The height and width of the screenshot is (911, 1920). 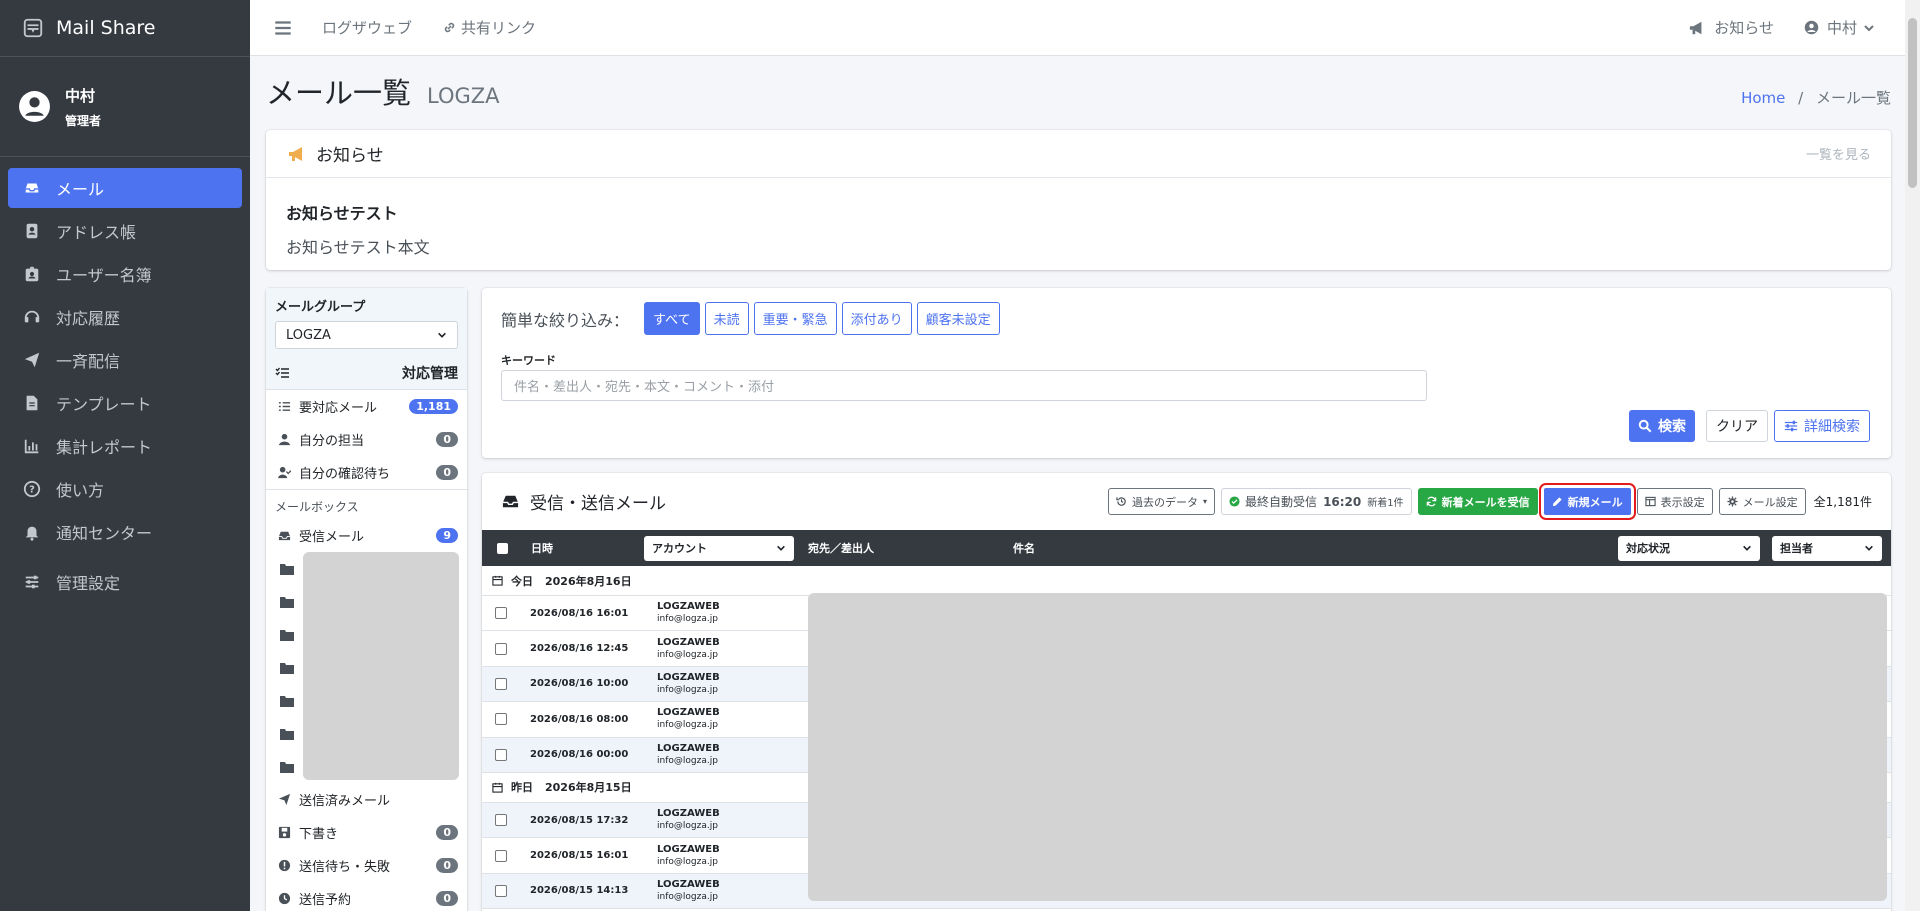 I want to click on chevron-down-icon, so click(x=442, y=335).